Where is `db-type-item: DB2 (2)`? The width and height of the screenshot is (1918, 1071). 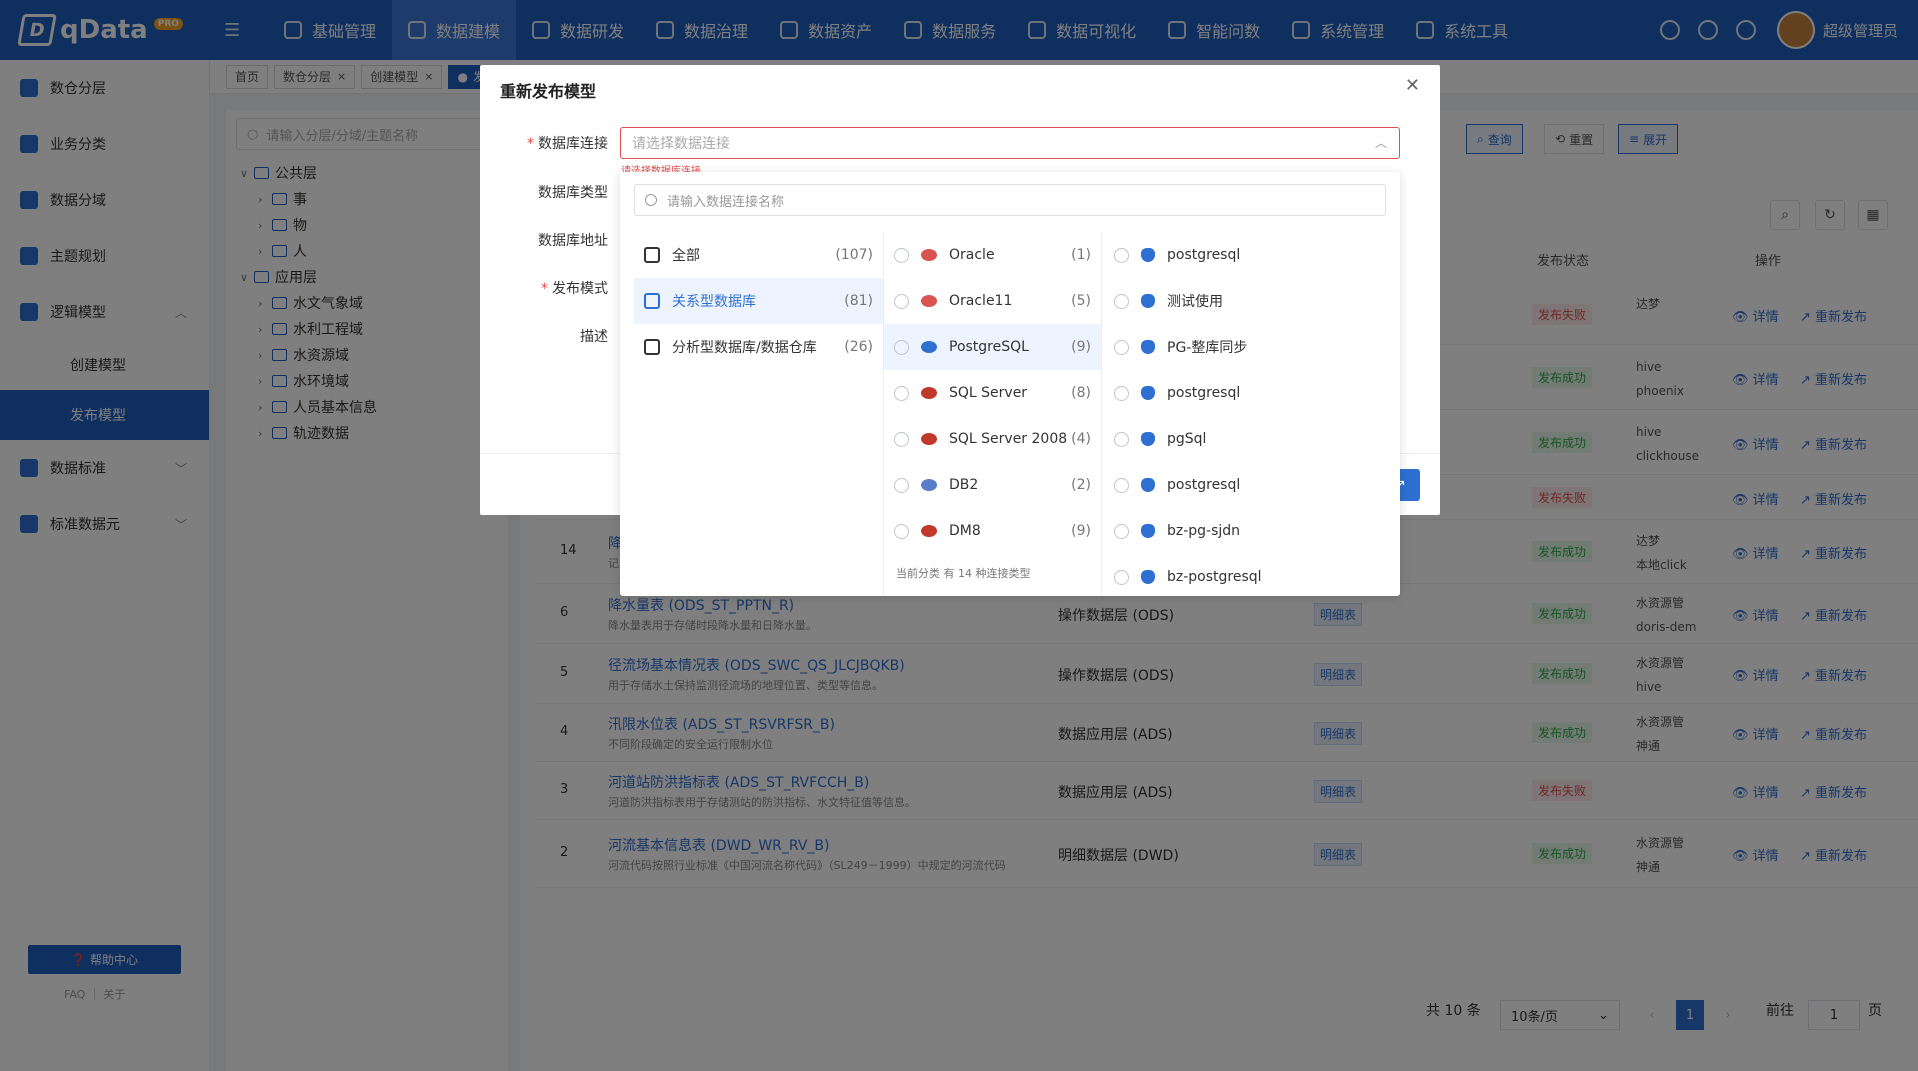 db-type-item: DB2 (2) is located at coordinates (992, 485).